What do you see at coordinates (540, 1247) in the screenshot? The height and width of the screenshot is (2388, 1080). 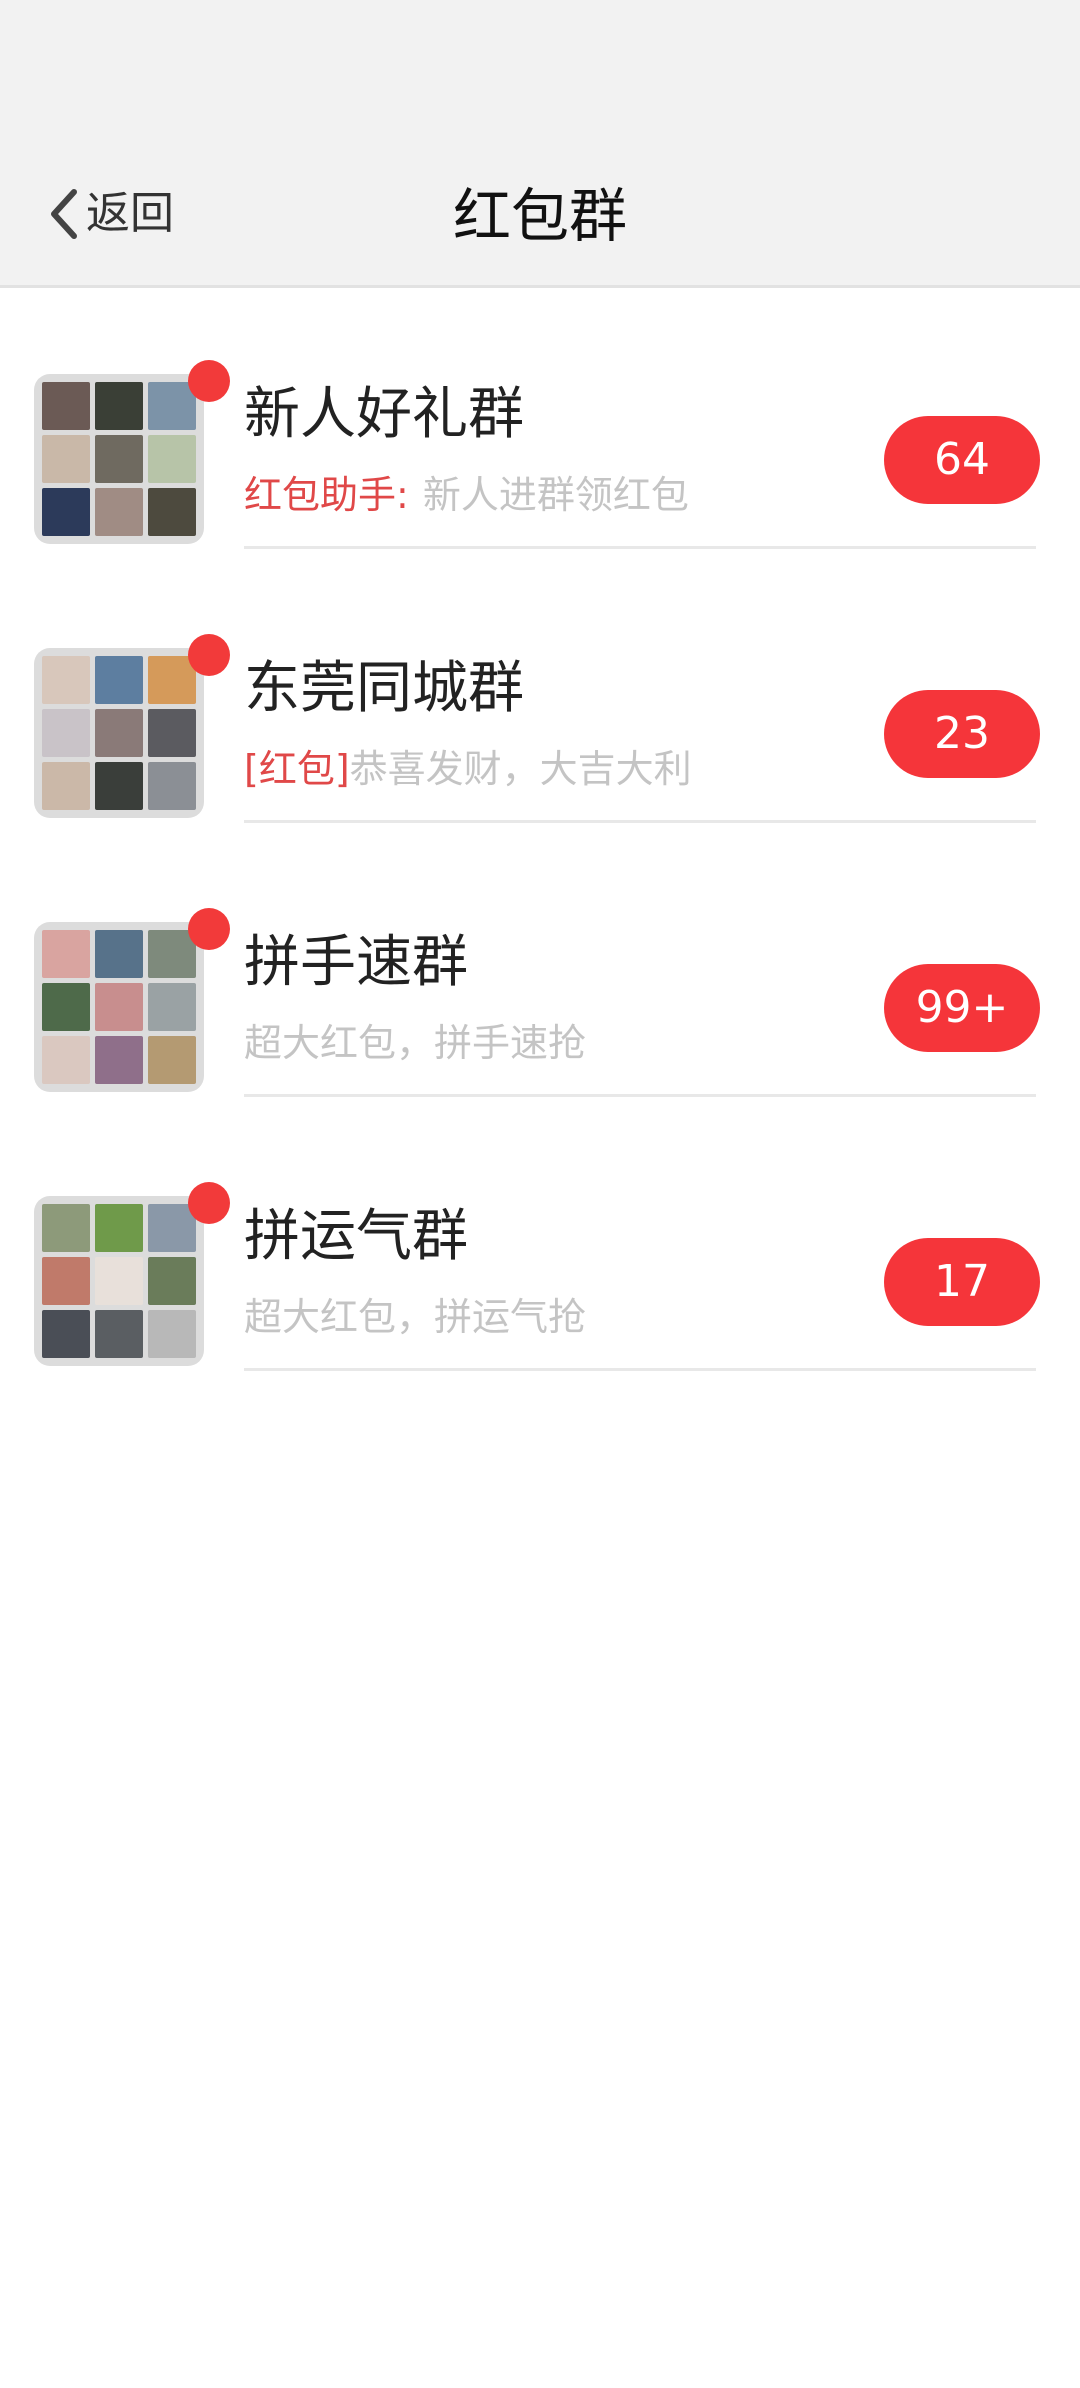 I see `group-row: 拼运气群 超大红包，拼运气抢 17` at bounding box center [540, 1247].